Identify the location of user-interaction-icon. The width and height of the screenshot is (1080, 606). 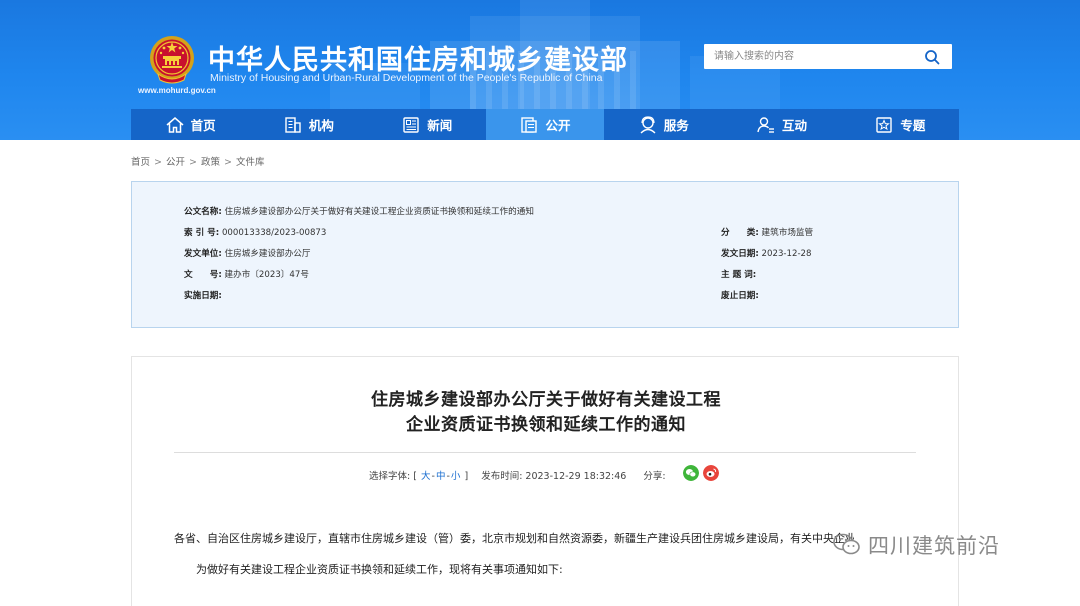
(766, 124).